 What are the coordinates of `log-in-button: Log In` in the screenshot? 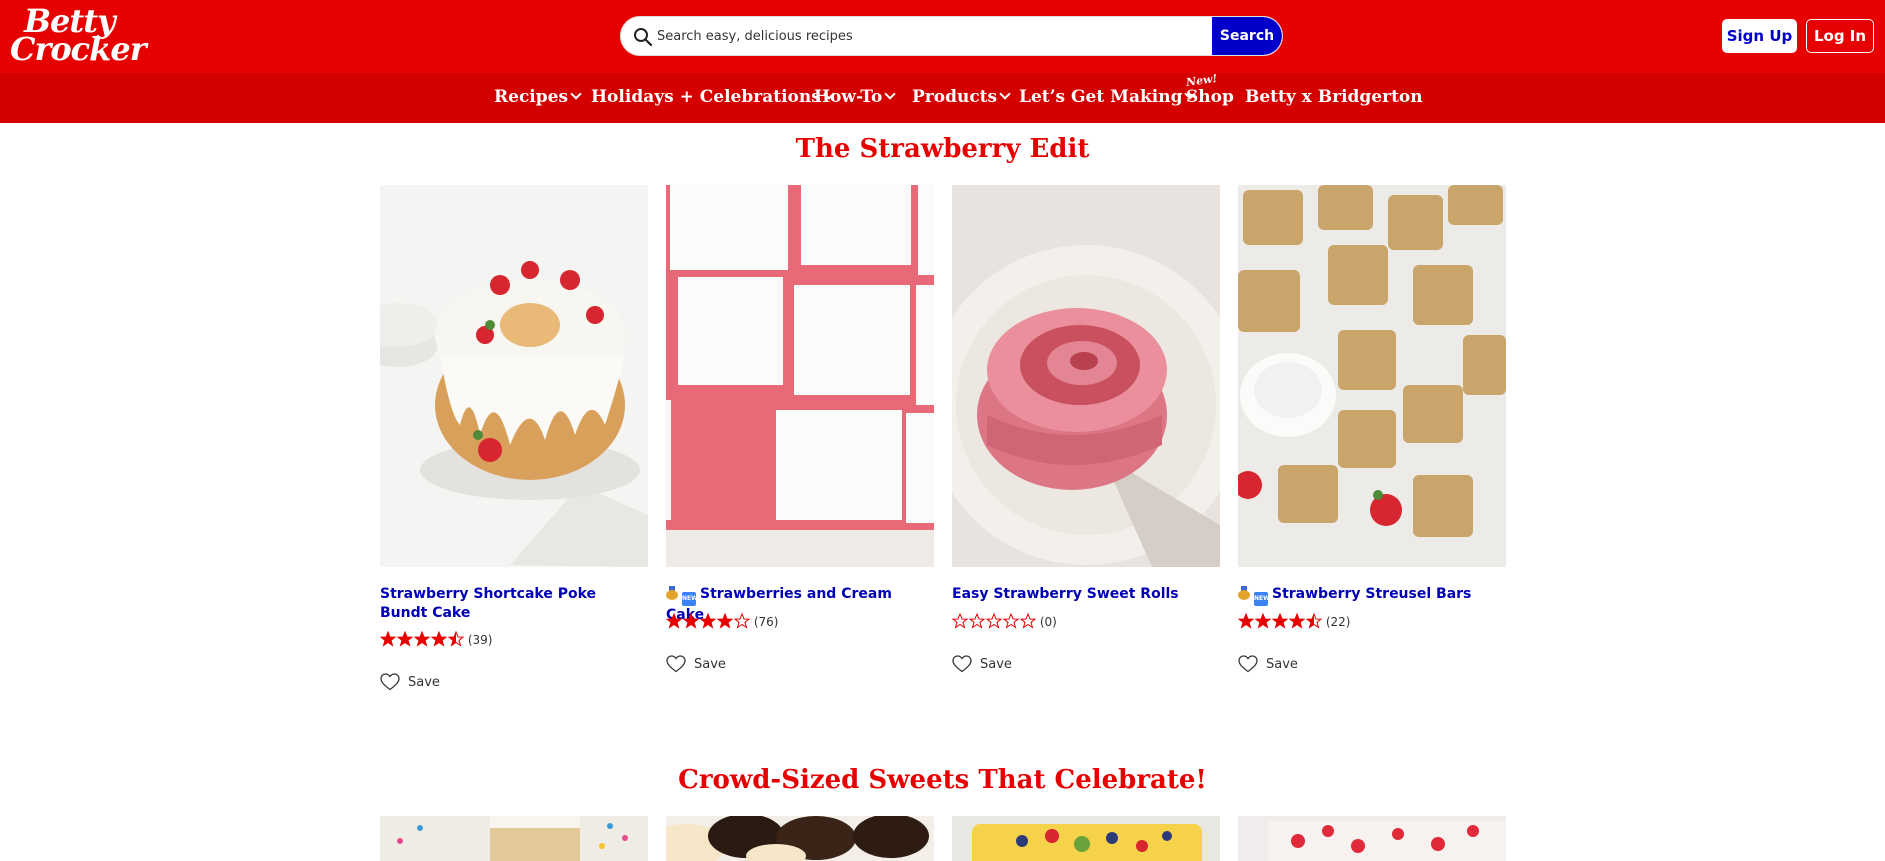 It's located at (1840, 36).